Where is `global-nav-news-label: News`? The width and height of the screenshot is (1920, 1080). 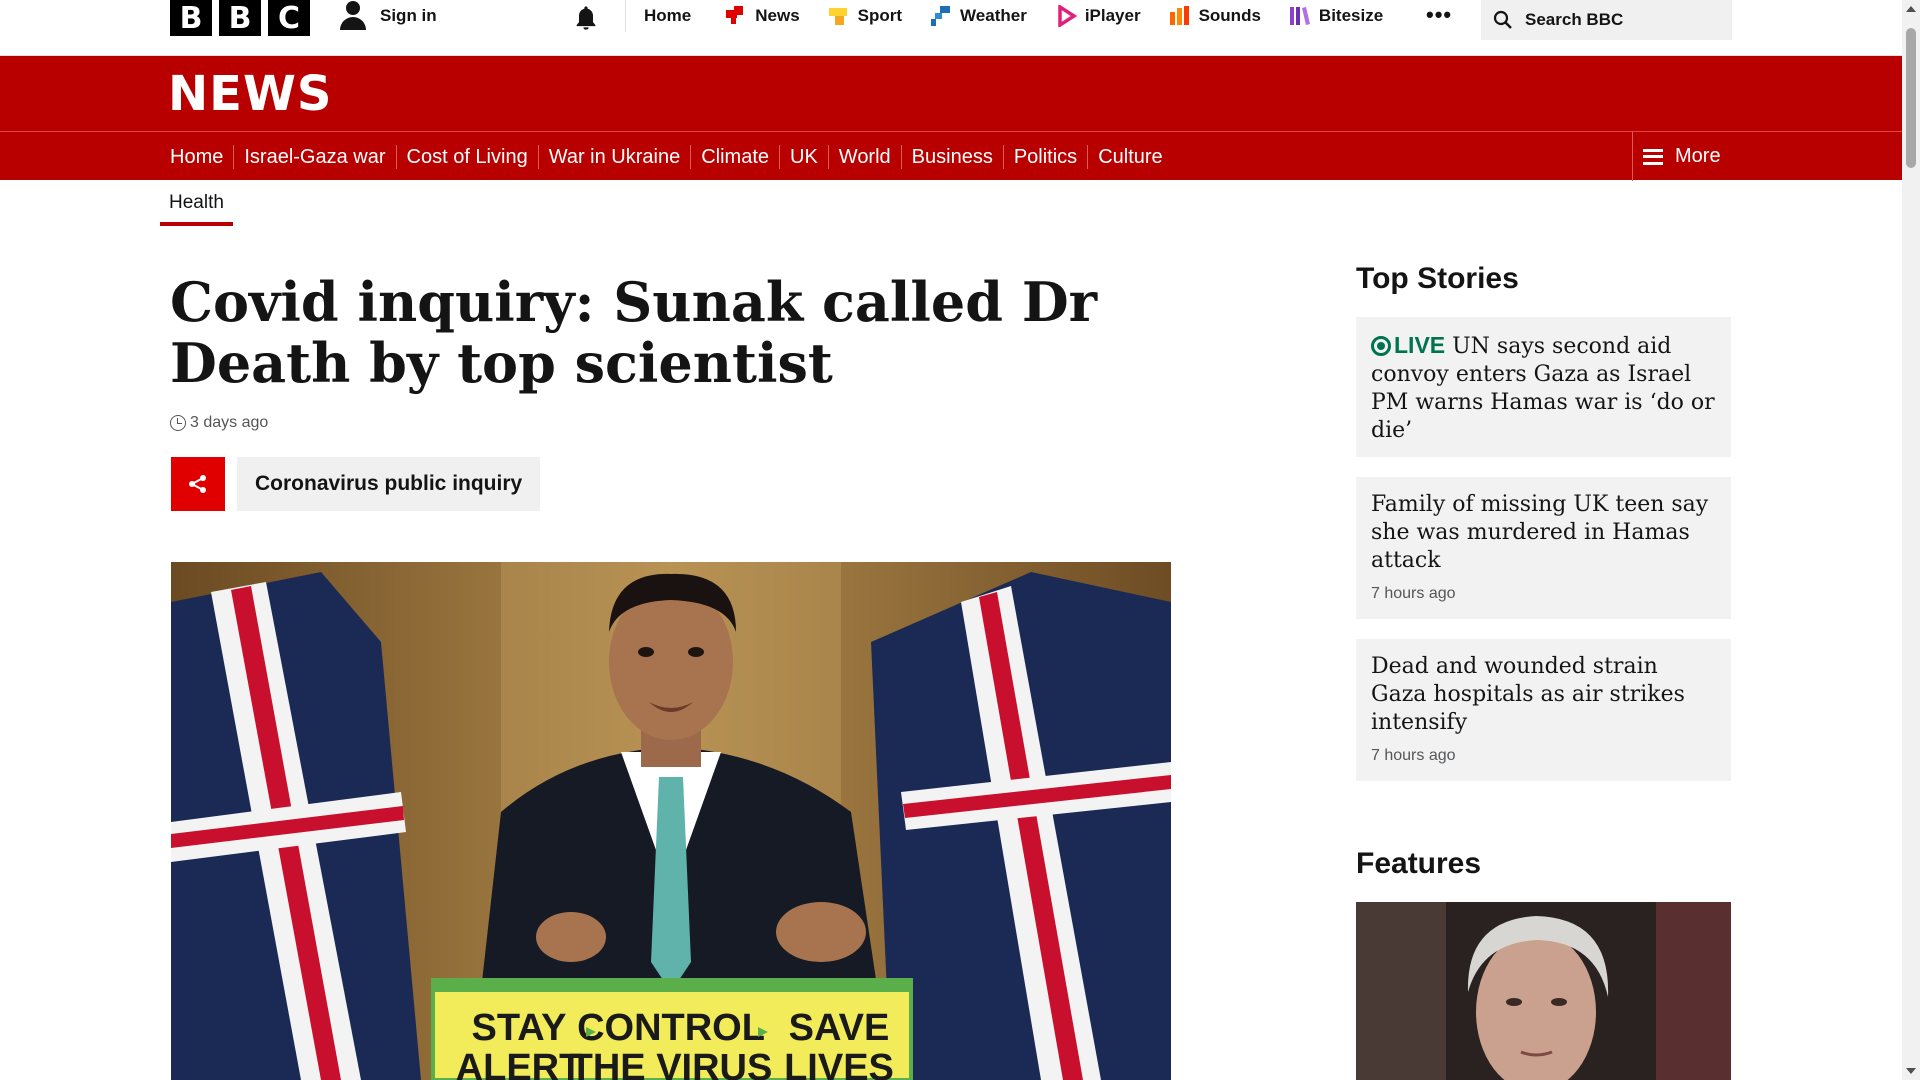 global-nav-news-label: News is located at coordinates (777, 15).